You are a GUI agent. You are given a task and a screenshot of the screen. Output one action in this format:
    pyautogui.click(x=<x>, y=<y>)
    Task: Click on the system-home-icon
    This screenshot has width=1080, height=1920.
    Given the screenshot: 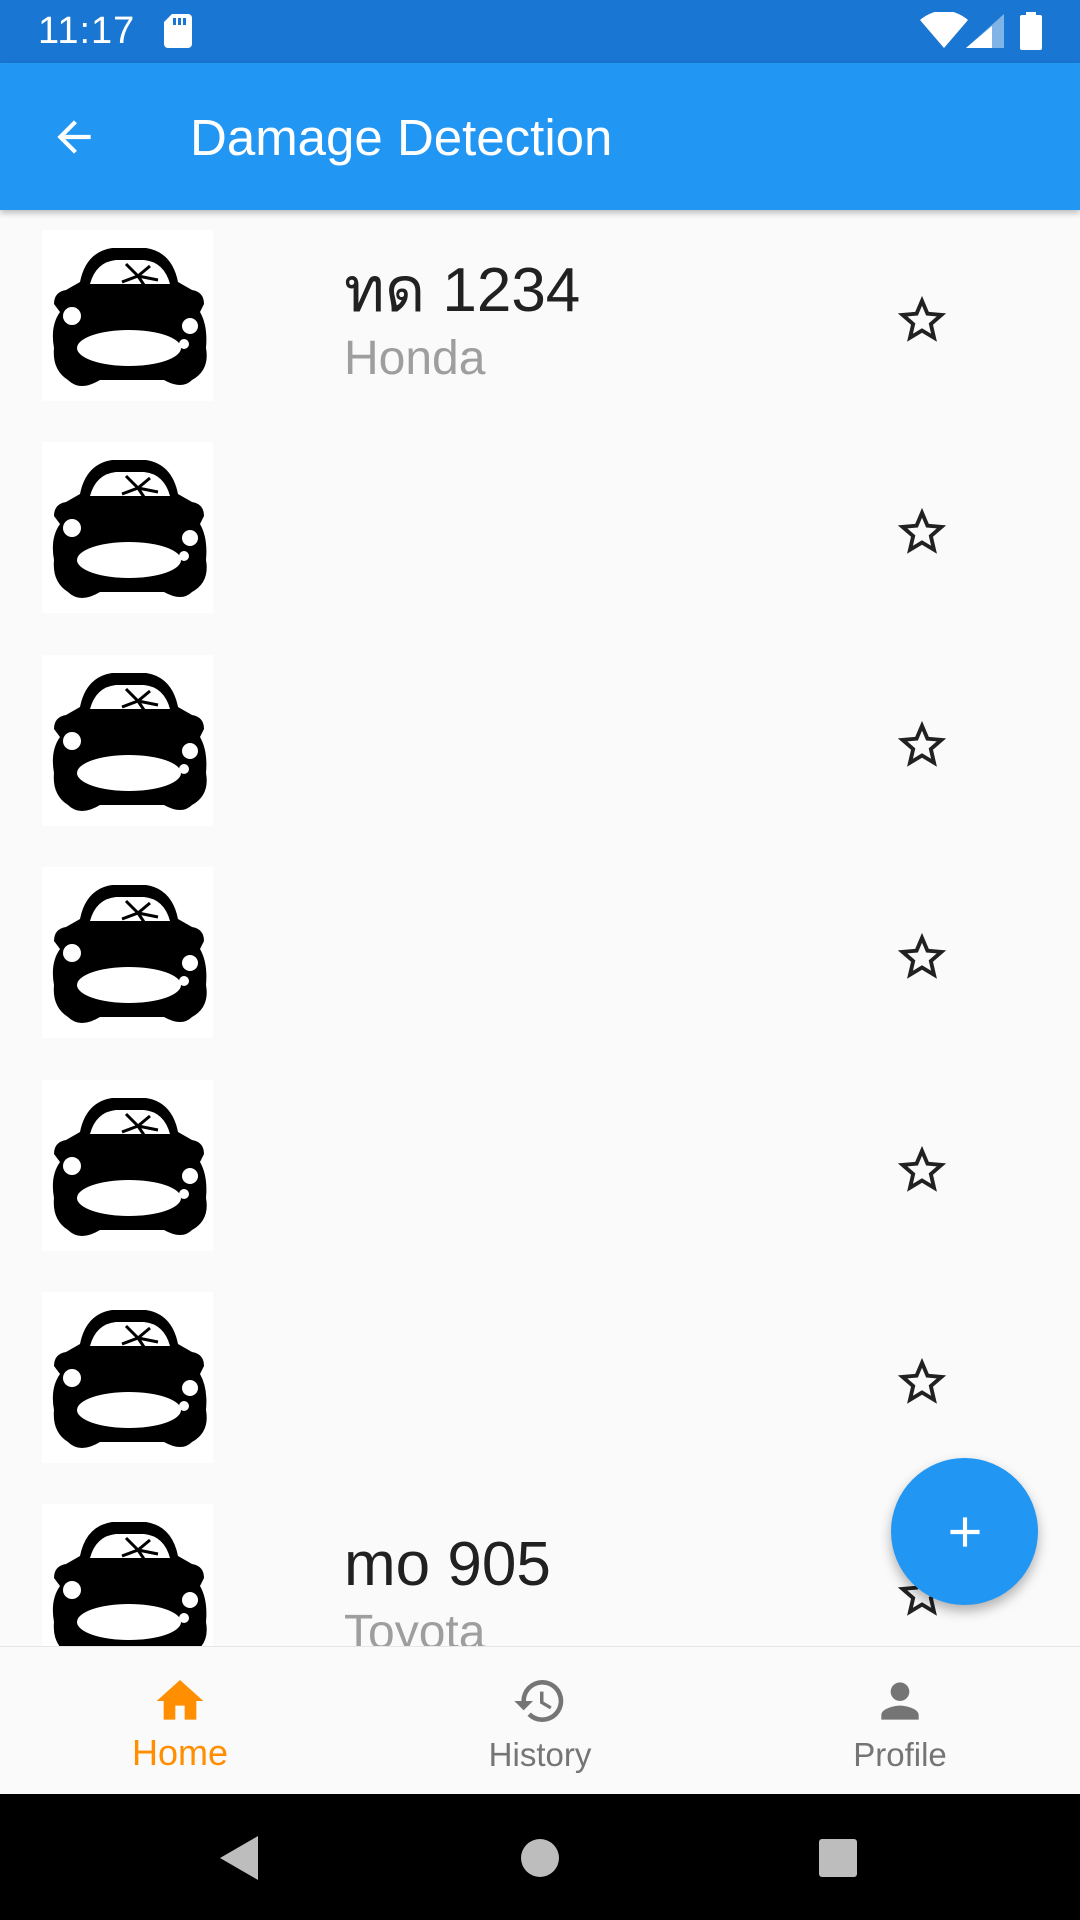 What is the action you would take?
    pyautogui.click(x=540, y=1858)
    